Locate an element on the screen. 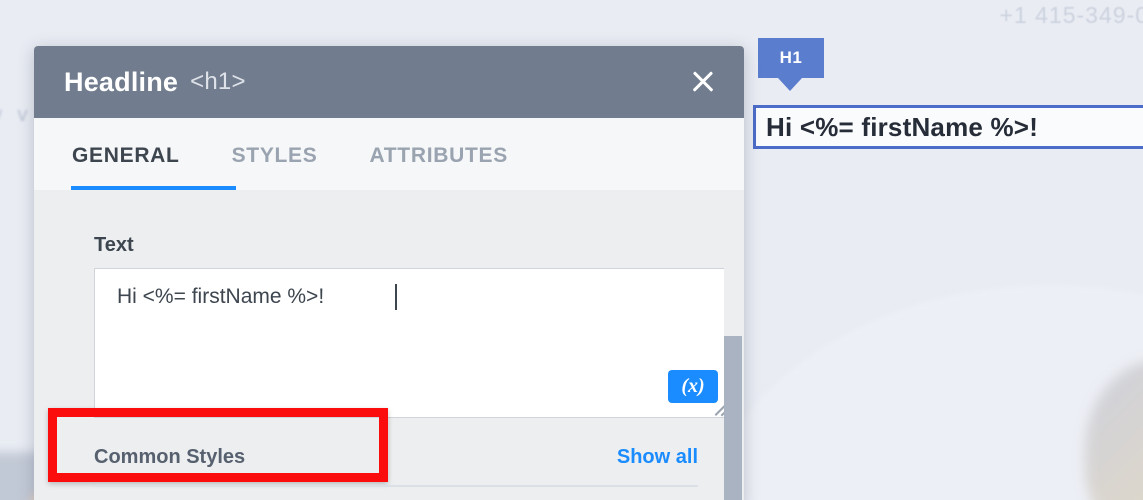 Image resolution: width=1143 pixels, height=500 pixels. page-phone-number: +1 415-349-0 is located at coordinates (1071, 15).